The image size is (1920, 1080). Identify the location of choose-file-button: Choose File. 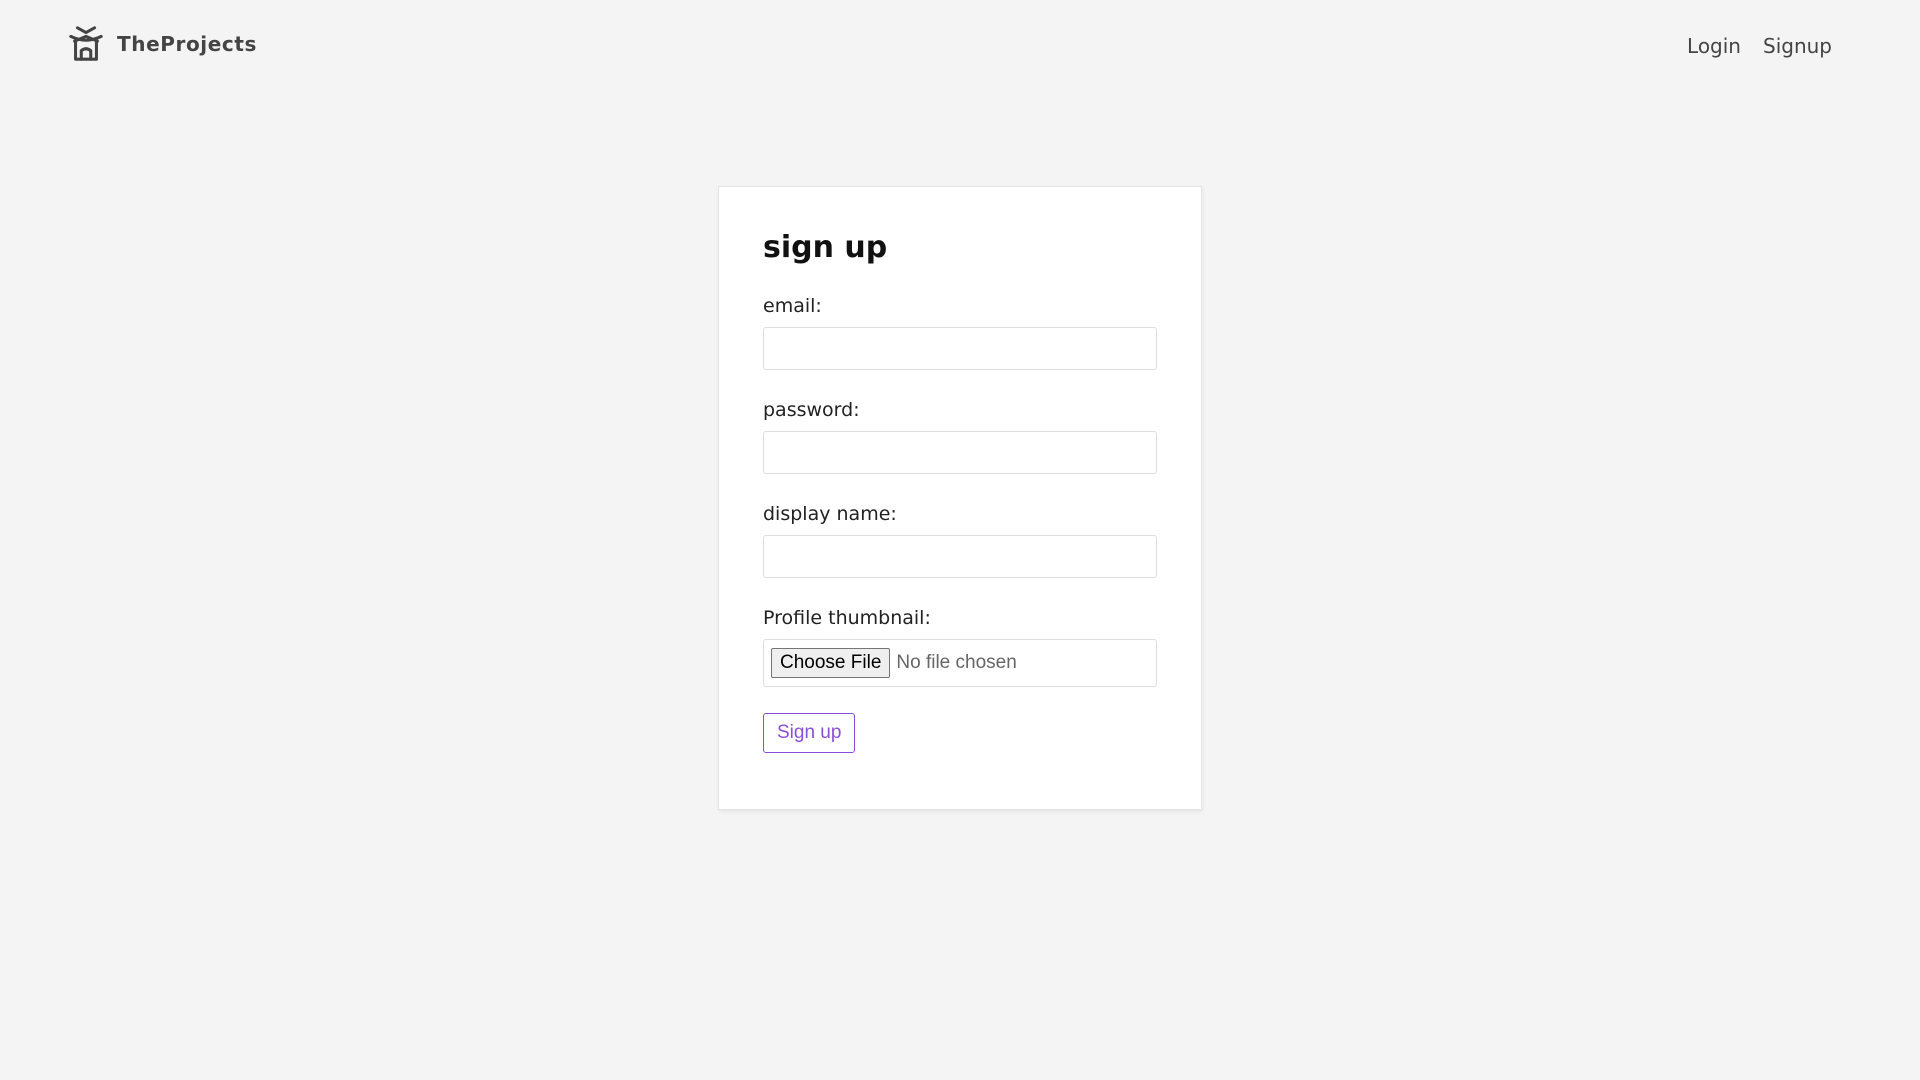
(831, 662).